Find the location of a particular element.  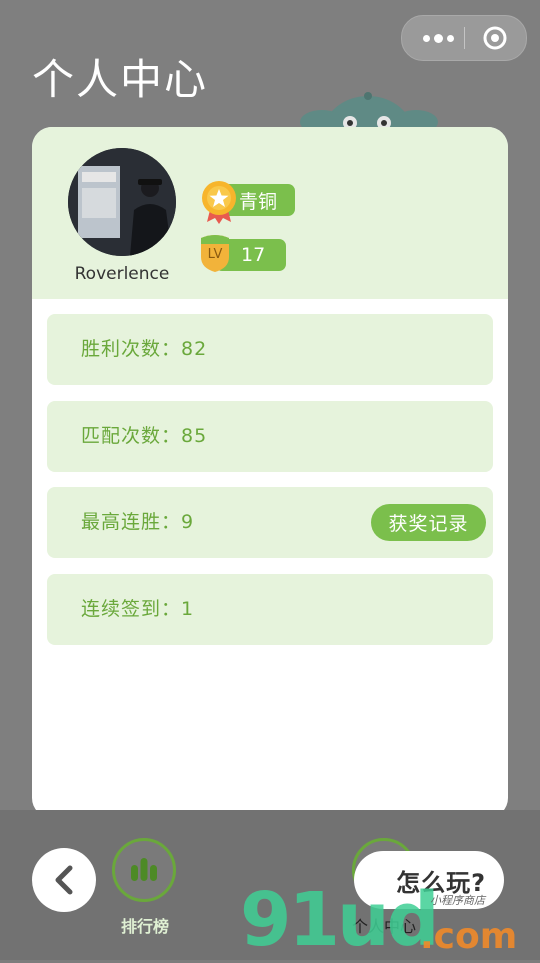

capsule-divider is located at coordinates (464, 38).